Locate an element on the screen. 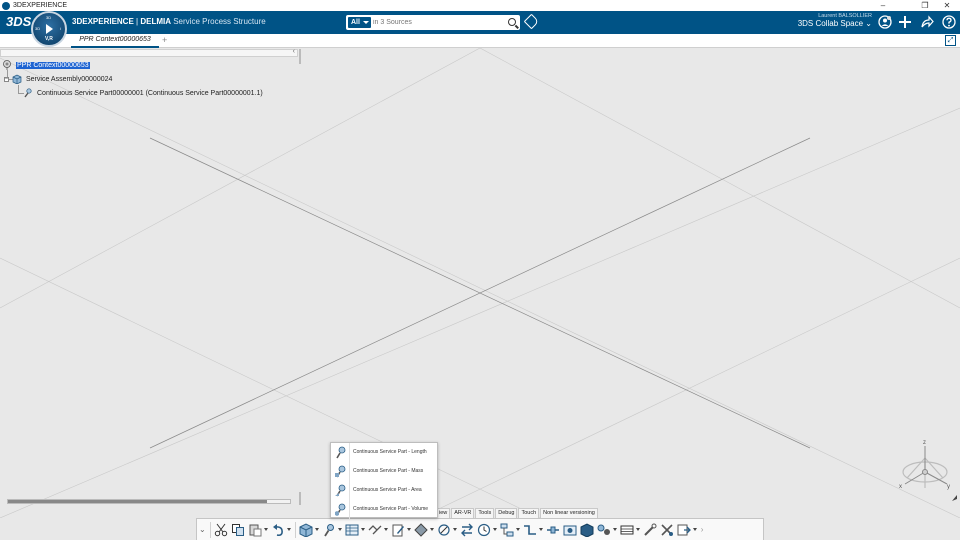  tag-icon is located at coordinates (531, 21).